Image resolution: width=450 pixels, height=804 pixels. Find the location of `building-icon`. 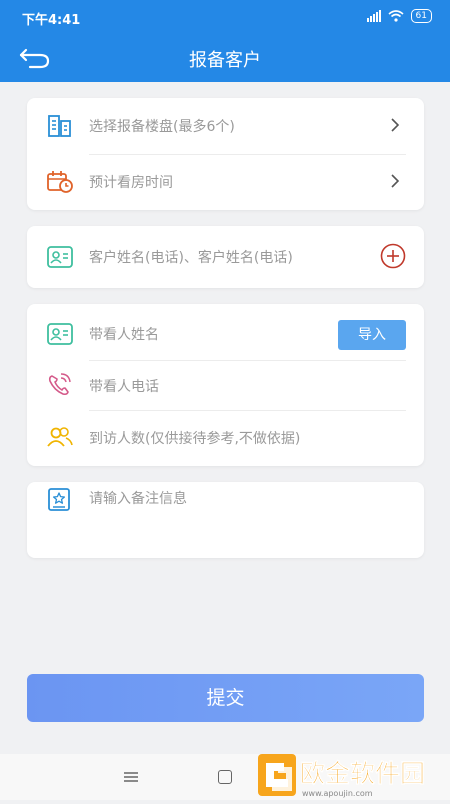

building-icon is located at coordinates (59, 126).